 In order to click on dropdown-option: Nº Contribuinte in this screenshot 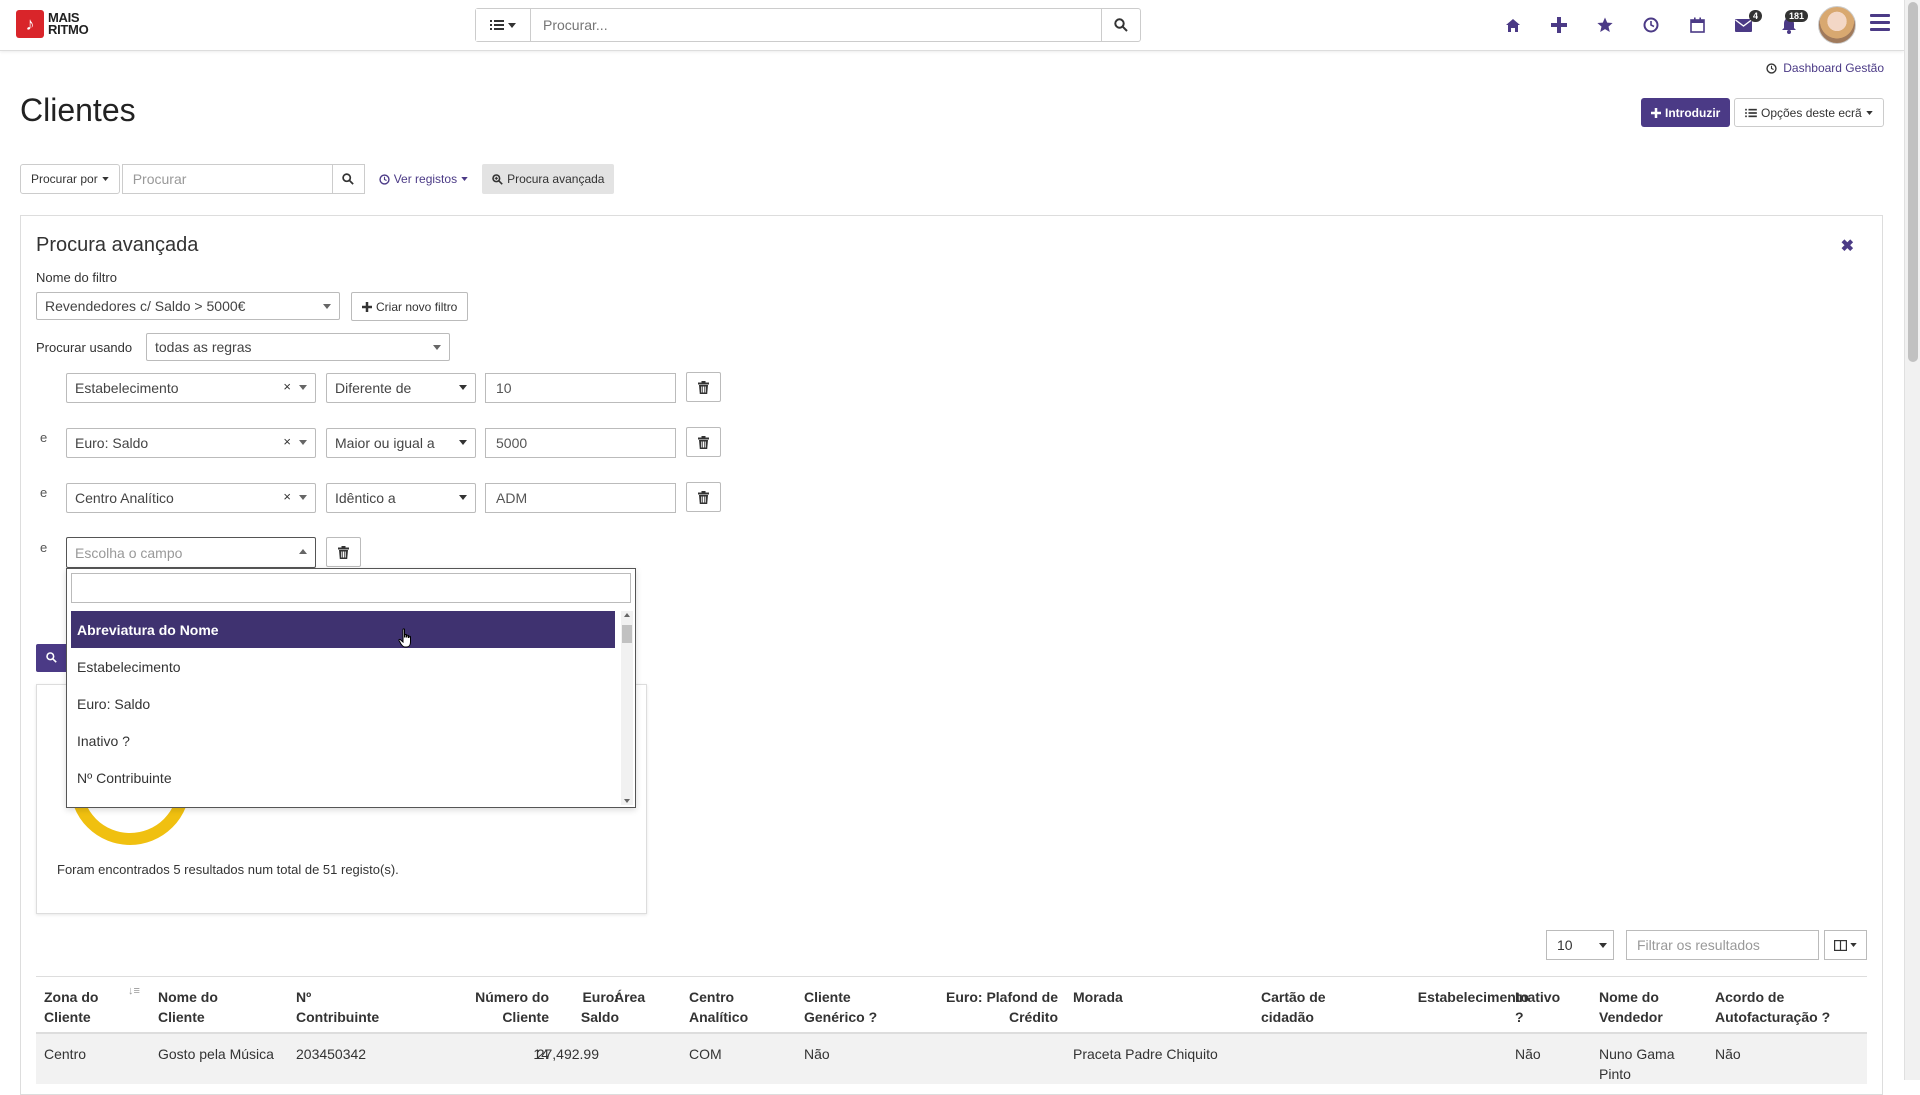, I will do `click(343, 777)`.